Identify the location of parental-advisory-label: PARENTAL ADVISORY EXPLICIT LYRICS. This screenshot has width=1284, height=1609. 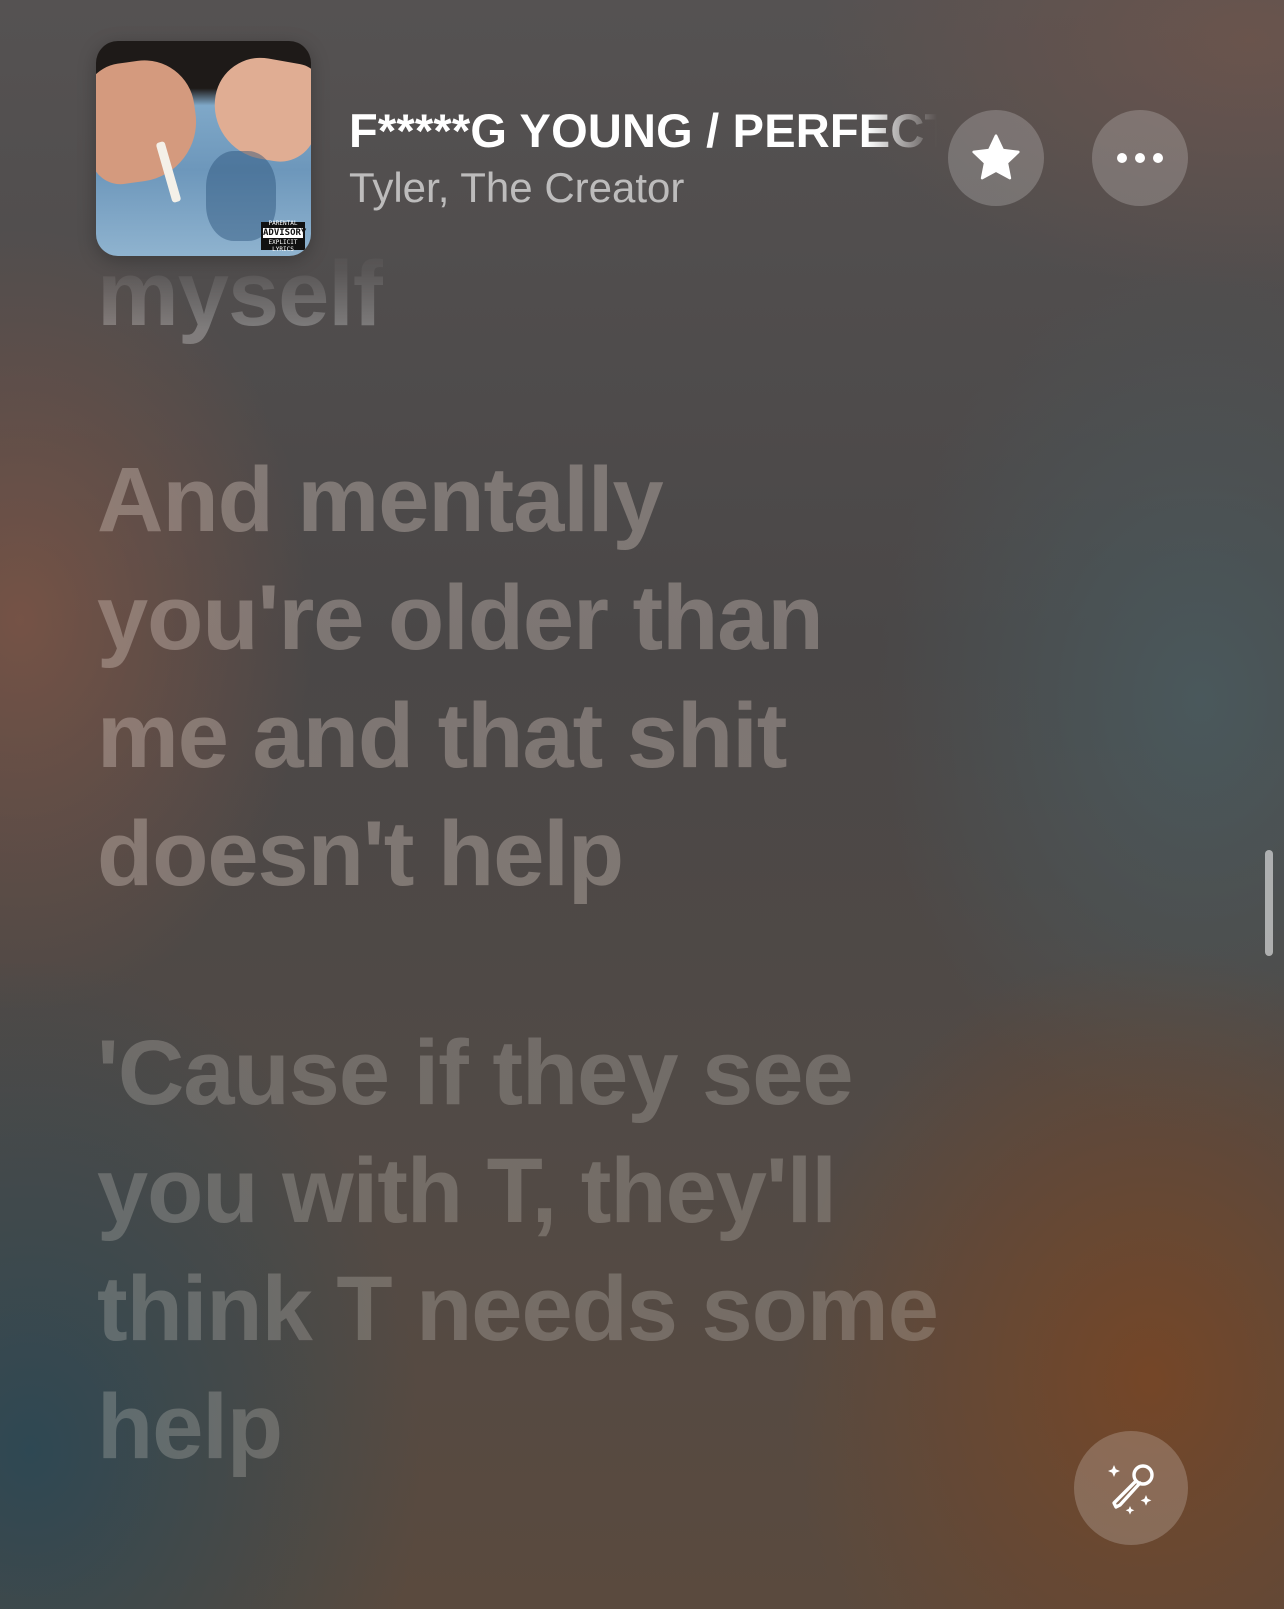
(284, 236).